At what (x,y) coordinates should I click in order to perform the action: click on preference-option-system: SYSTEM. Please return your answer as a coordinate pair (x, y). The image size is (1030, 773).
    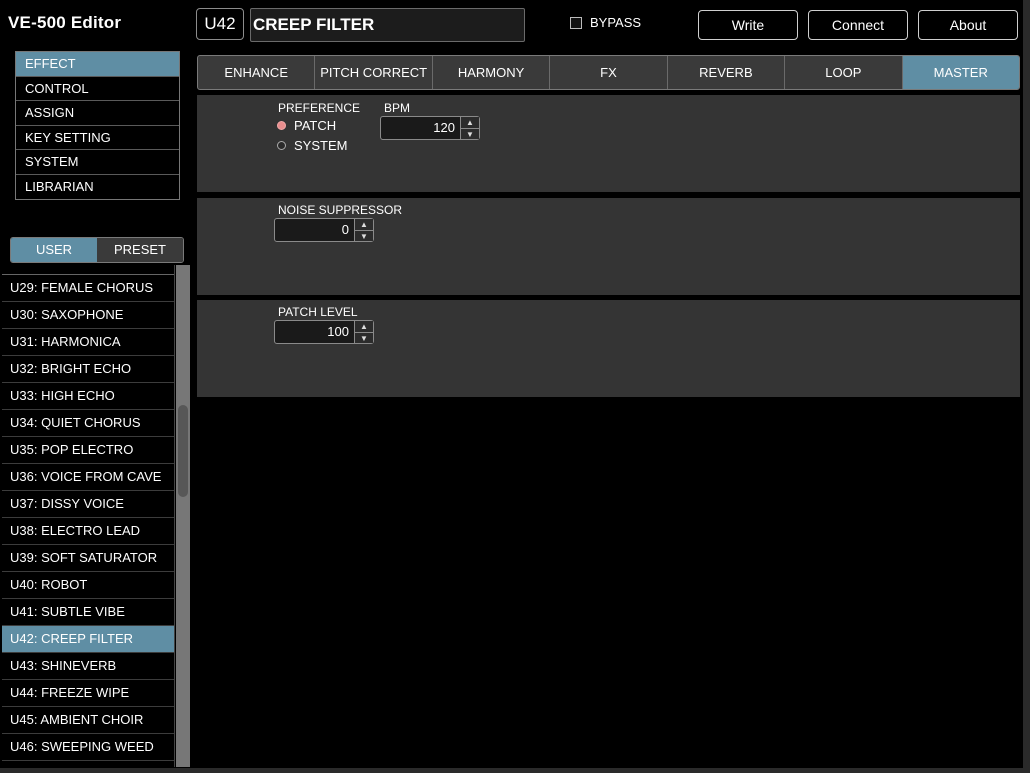
    Looking at the image, I should click on (312, 145).